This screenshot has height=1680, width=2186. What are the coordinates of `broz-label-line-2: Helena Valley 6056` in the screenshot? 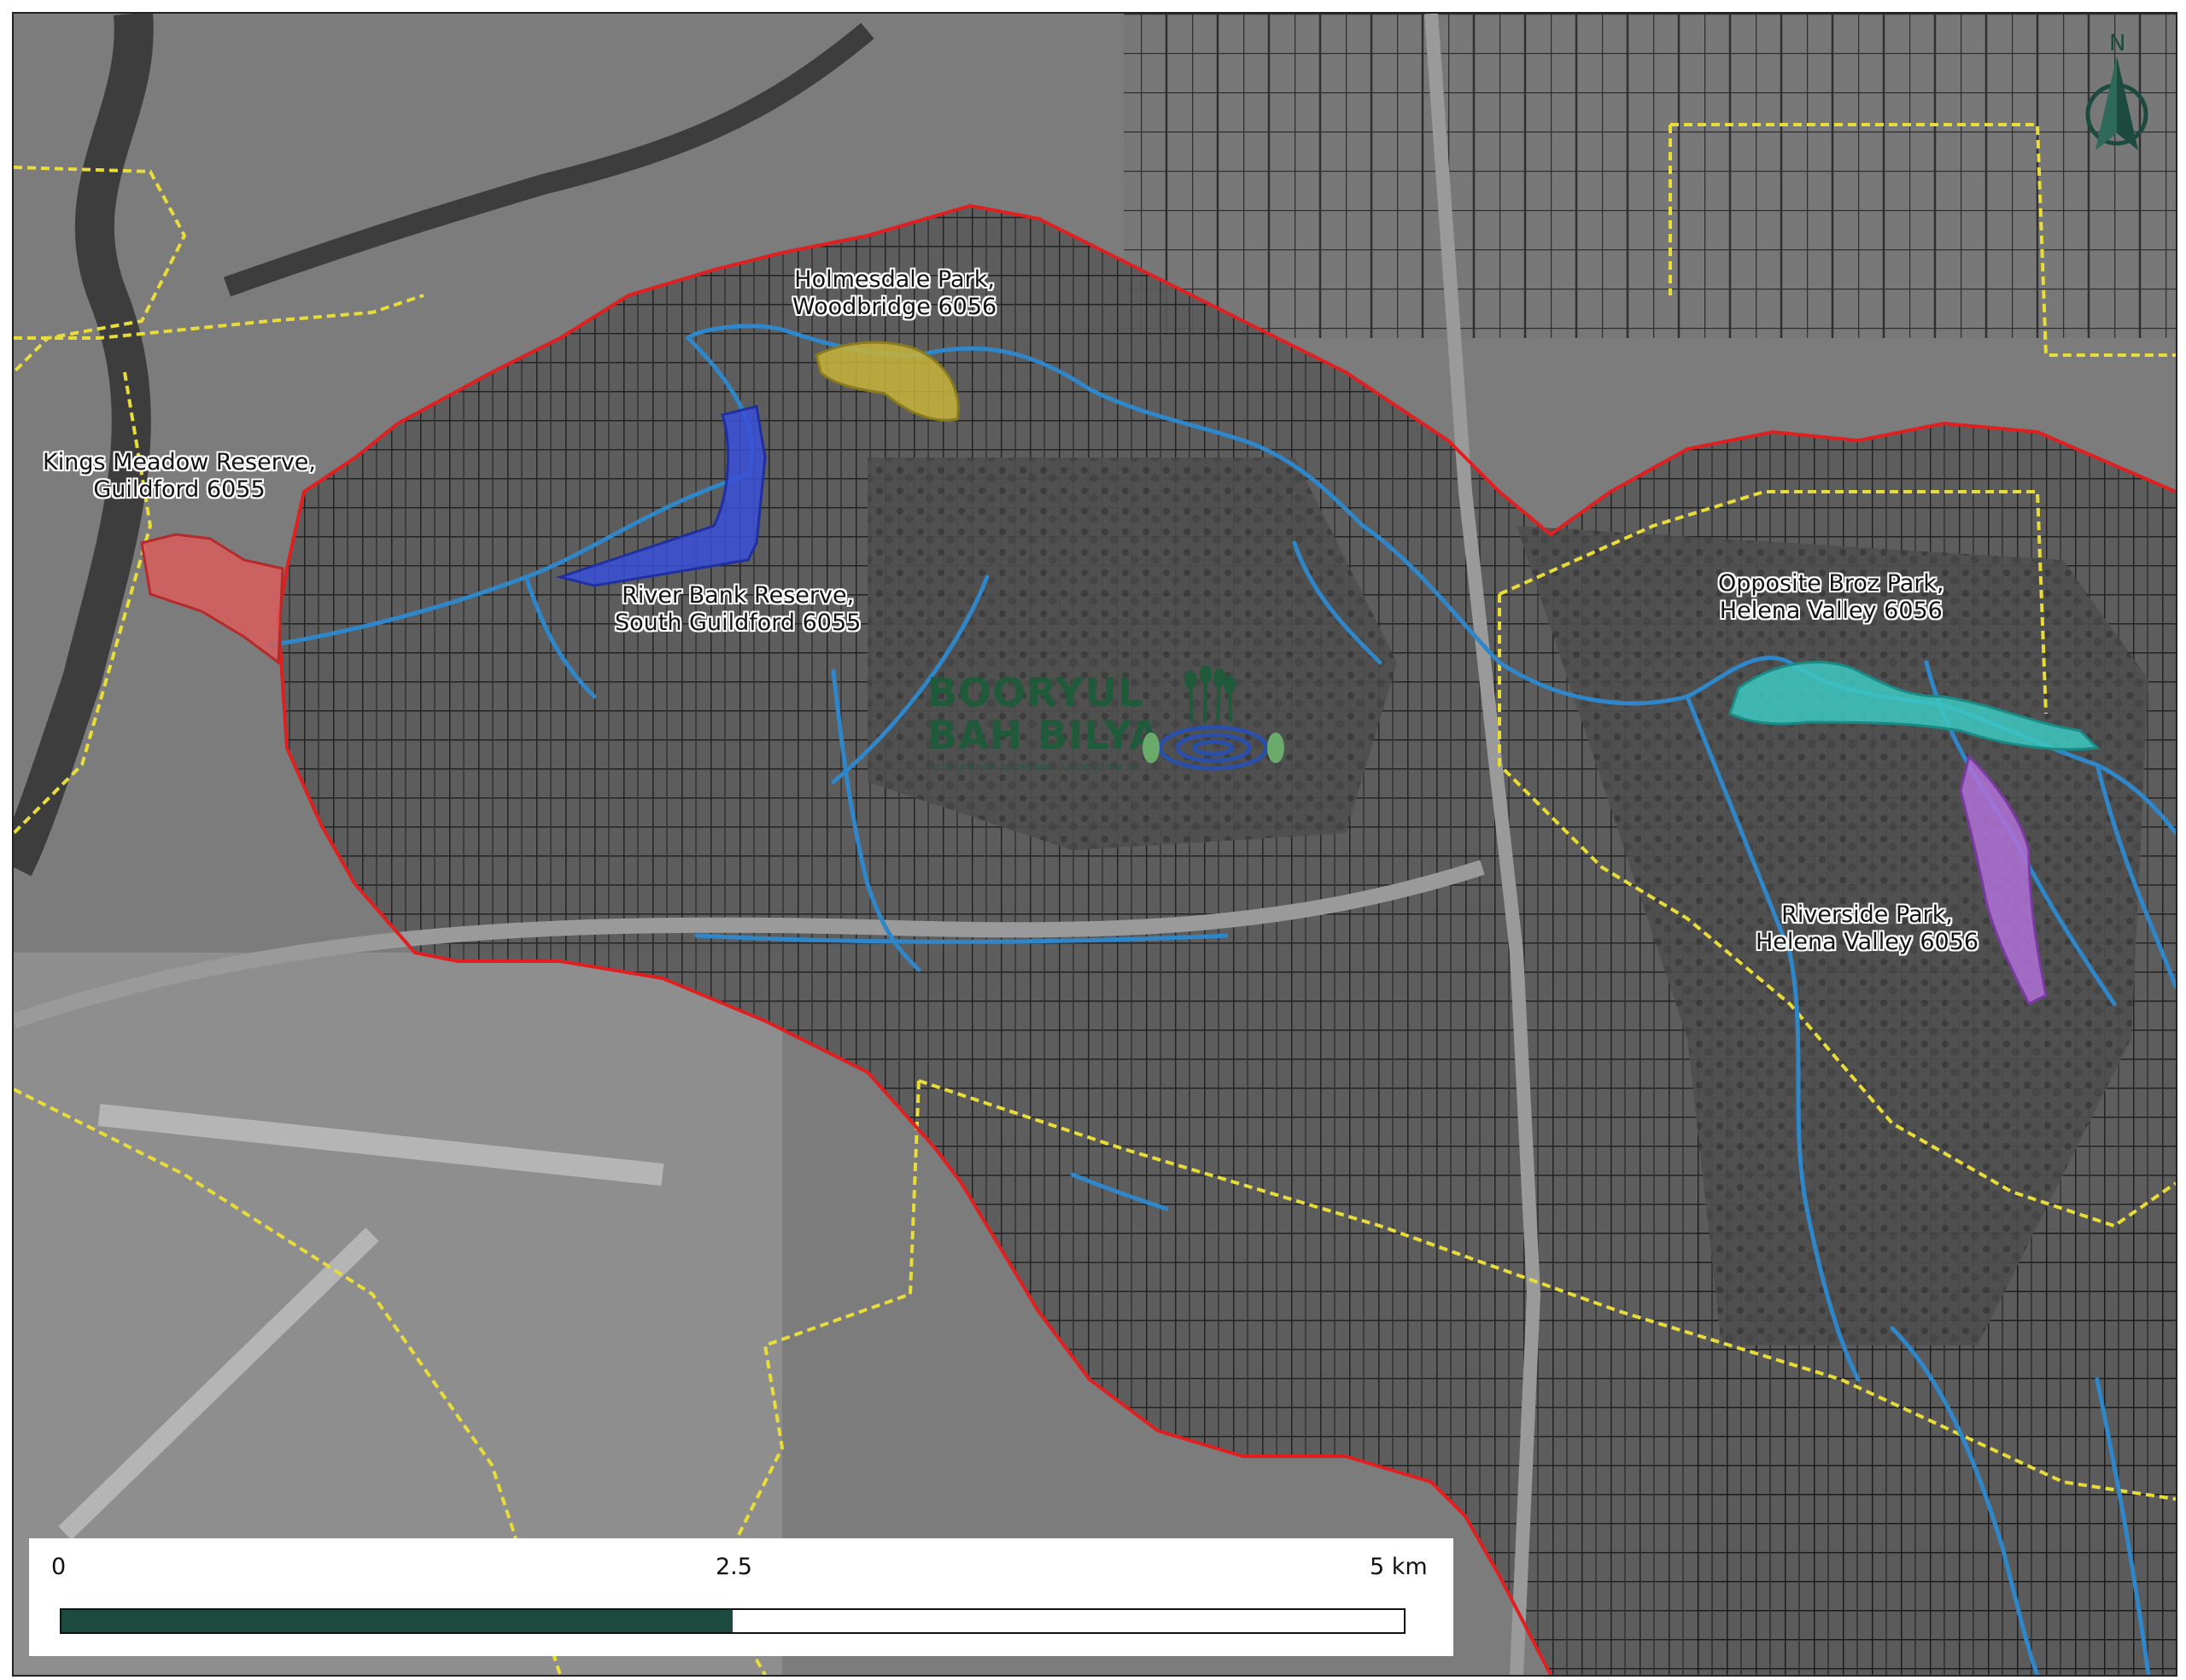 It's located at (1831, 611).